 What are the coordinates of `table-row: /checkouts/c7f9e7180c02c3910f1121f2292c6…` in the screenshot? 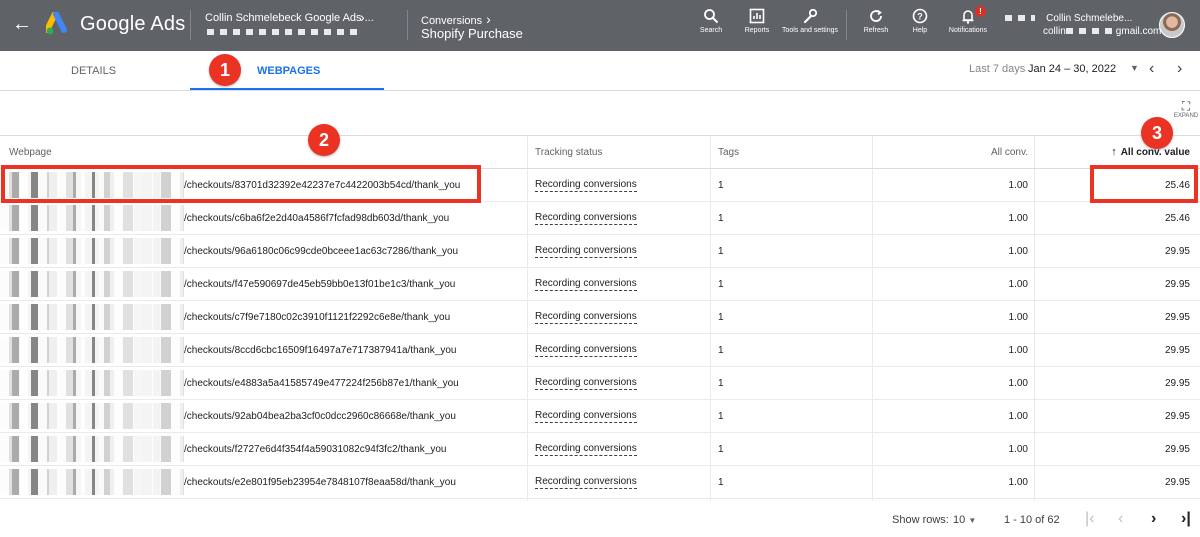 It's located at (600, 317).